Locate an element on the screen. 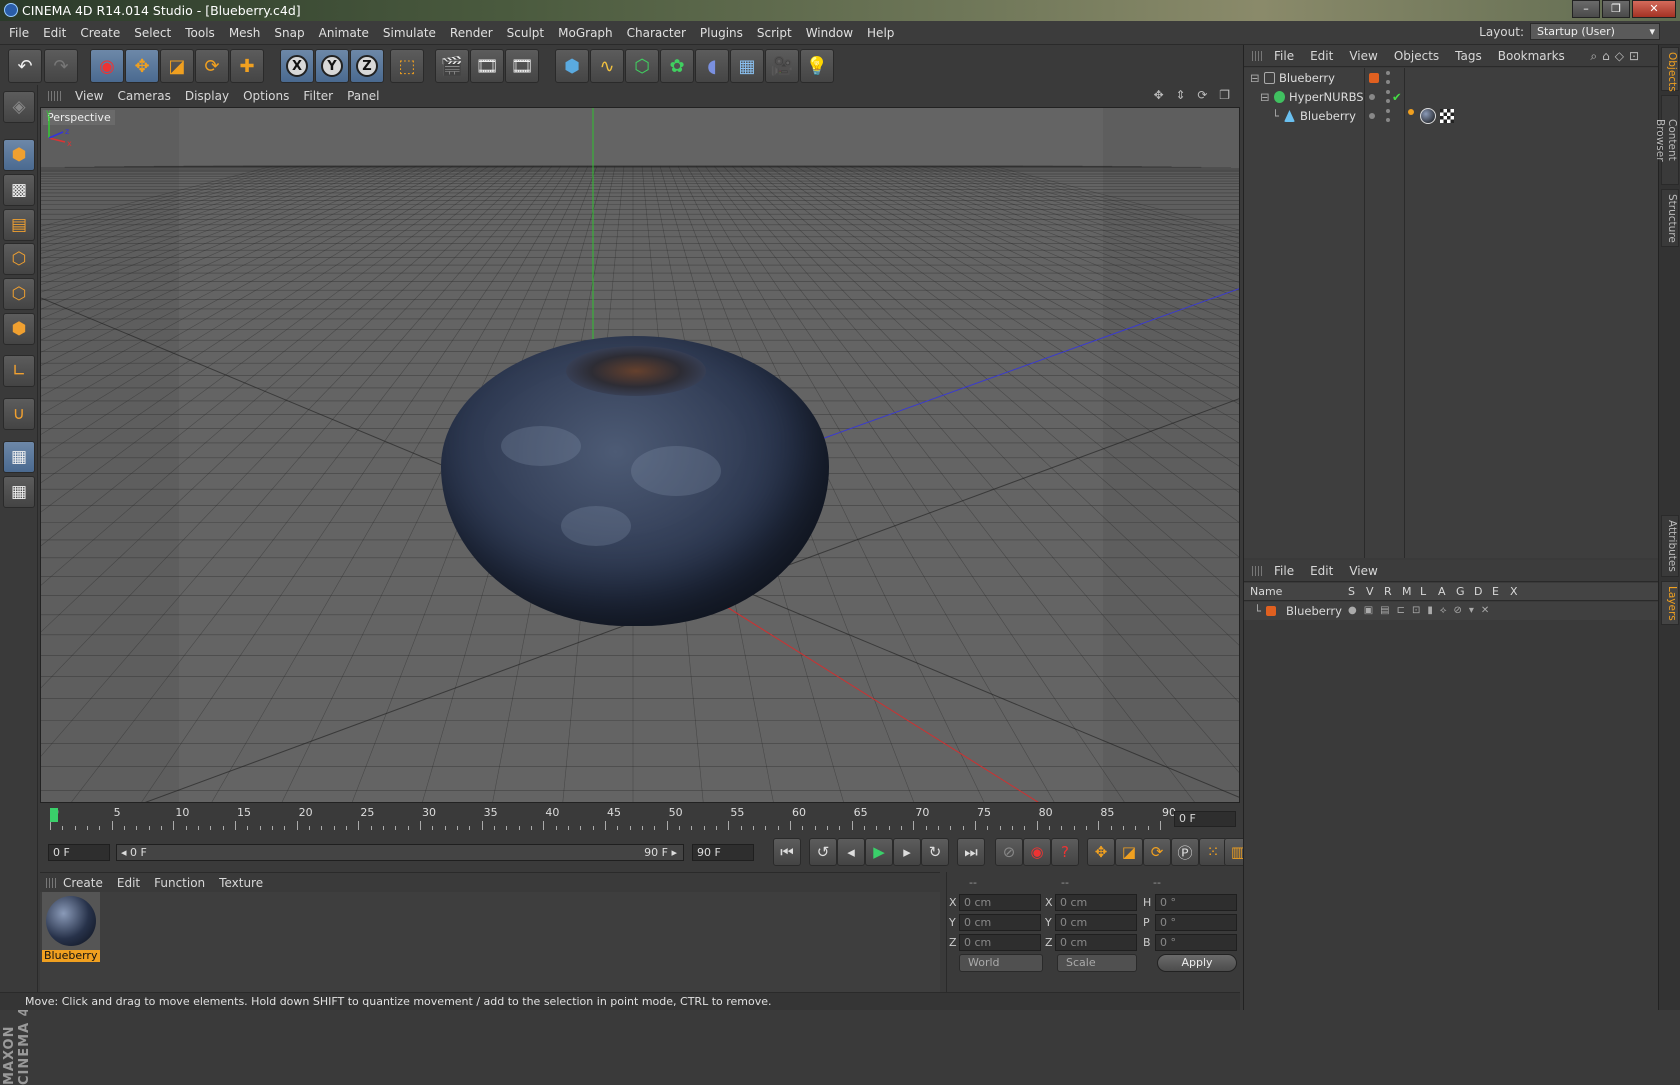 The height and width of the screenshot is (1085, 1680). tab-attributes: Attributes is located at coordinates (1670, 546).